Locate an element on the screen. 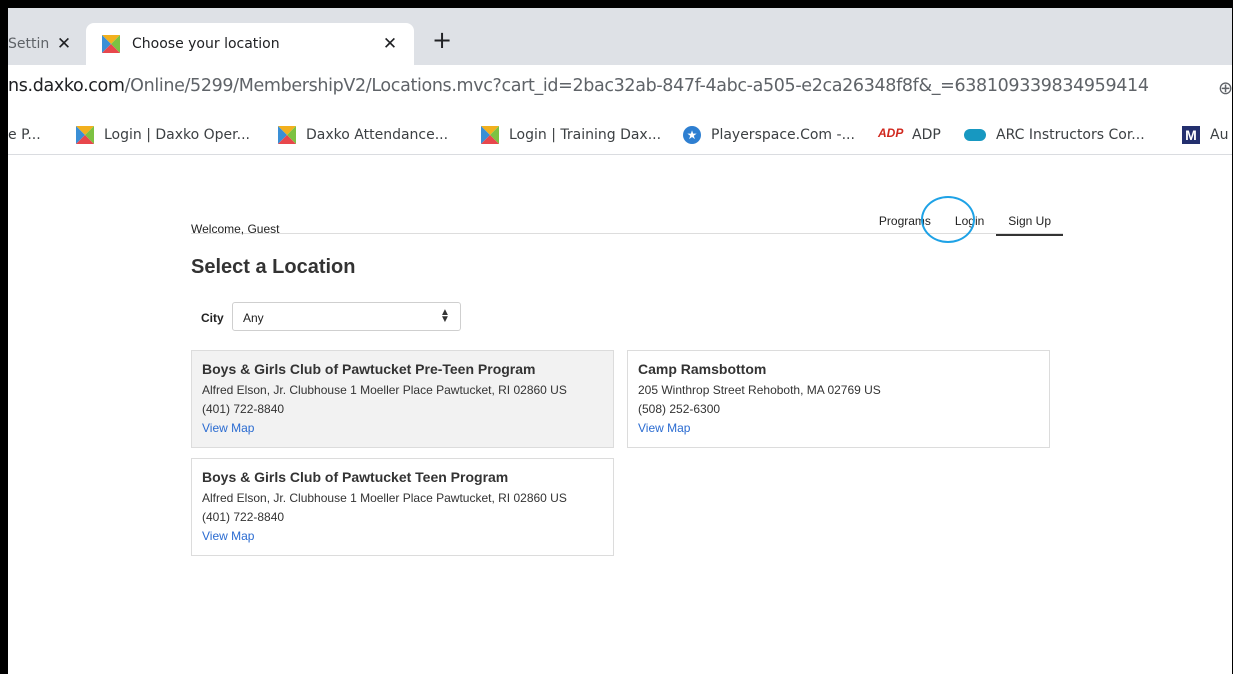  page-title: Select a Location is located at coordinates (273, 267).